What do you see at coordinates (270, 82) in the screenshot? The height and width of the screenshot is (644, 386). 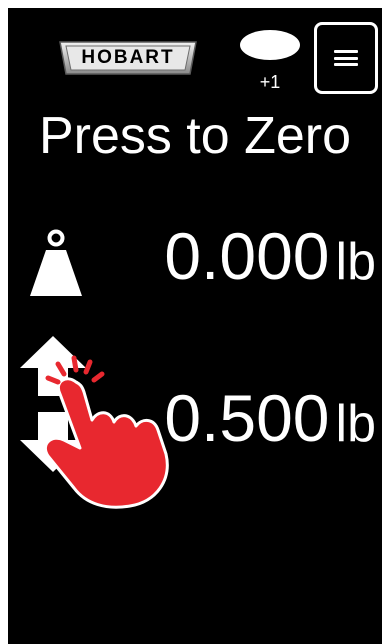 I see `notification-count: +1` at bounding box center [270, 82].